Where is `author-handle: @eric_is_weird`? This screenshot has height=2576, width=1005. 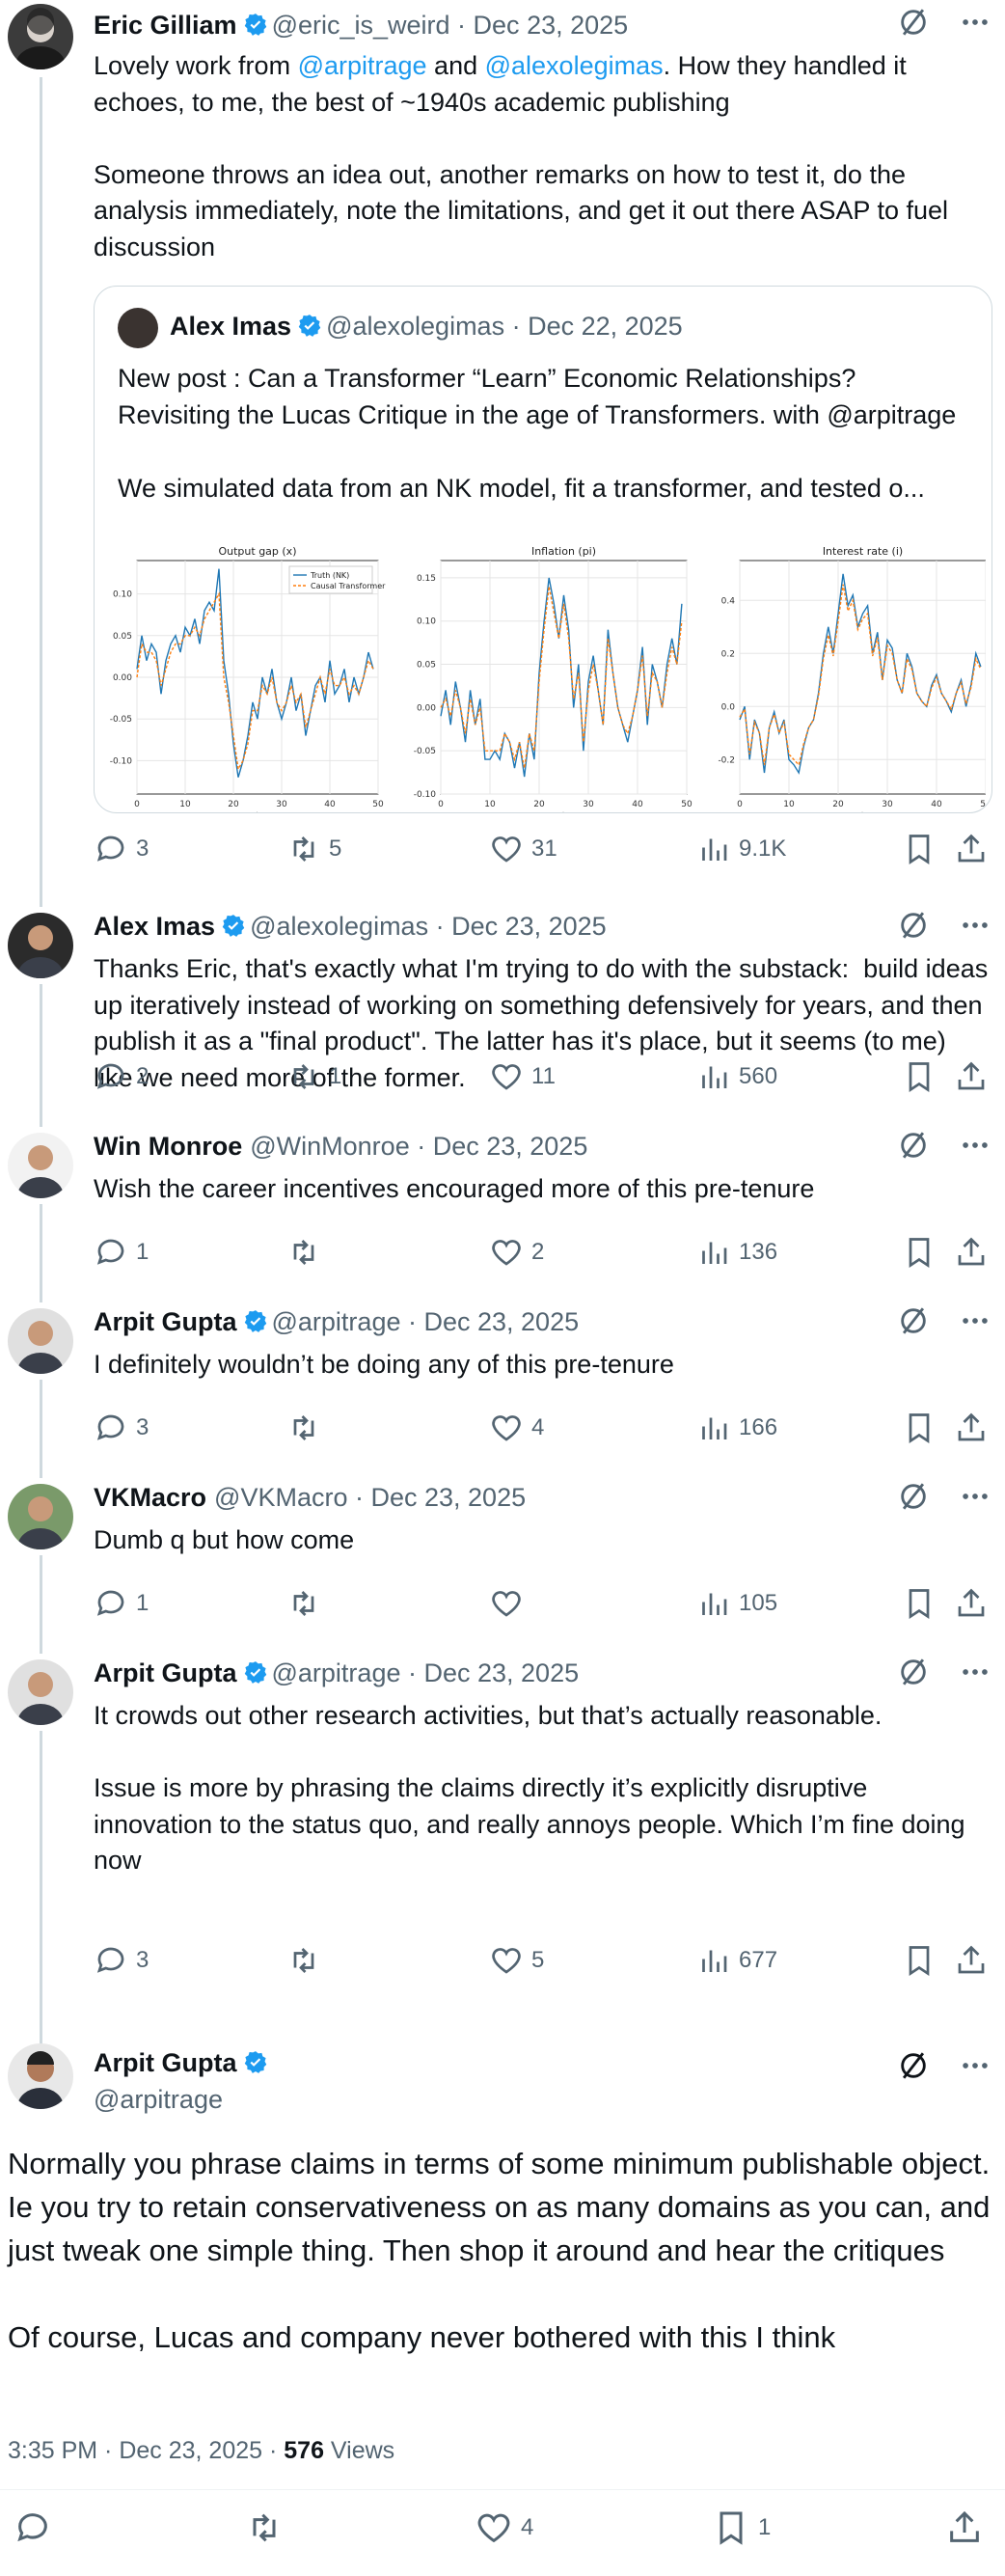
author-handle: @eric_is_weird is located at coordinates (361, 26).